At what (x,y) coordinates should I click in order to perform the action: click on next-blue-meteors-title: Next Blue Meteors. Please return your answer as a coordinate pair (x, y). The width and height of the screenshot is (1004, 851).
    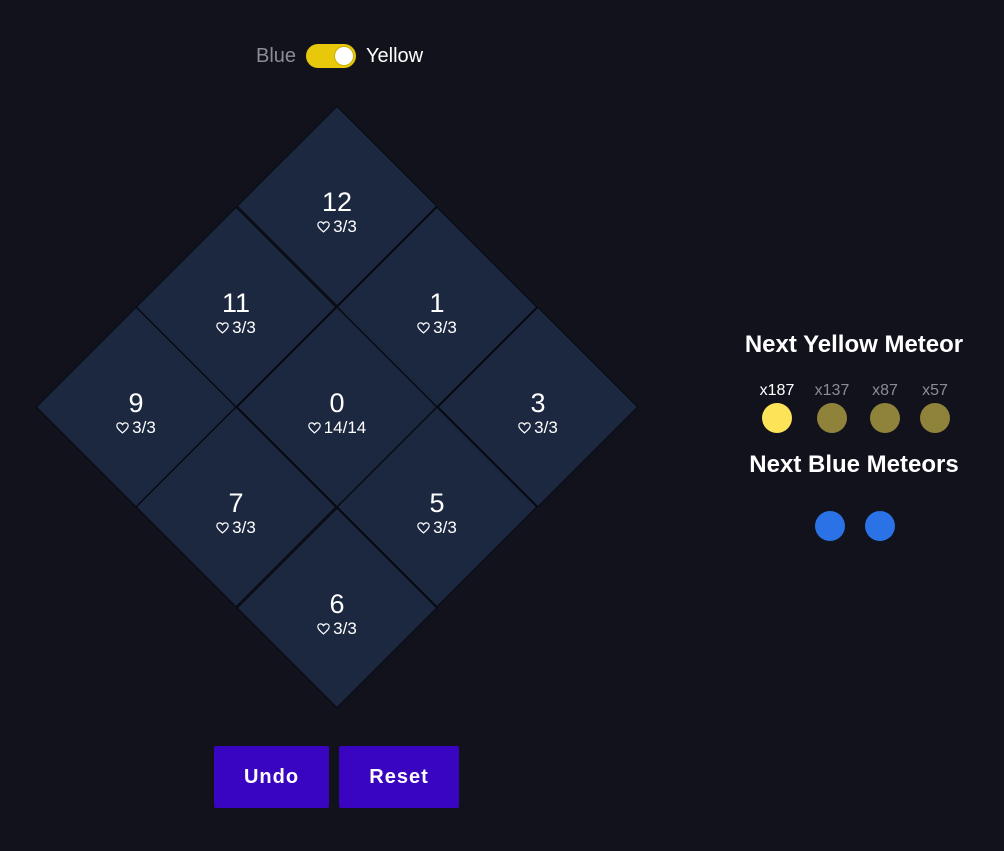
    Looking at the image, I should click on (854, 464).